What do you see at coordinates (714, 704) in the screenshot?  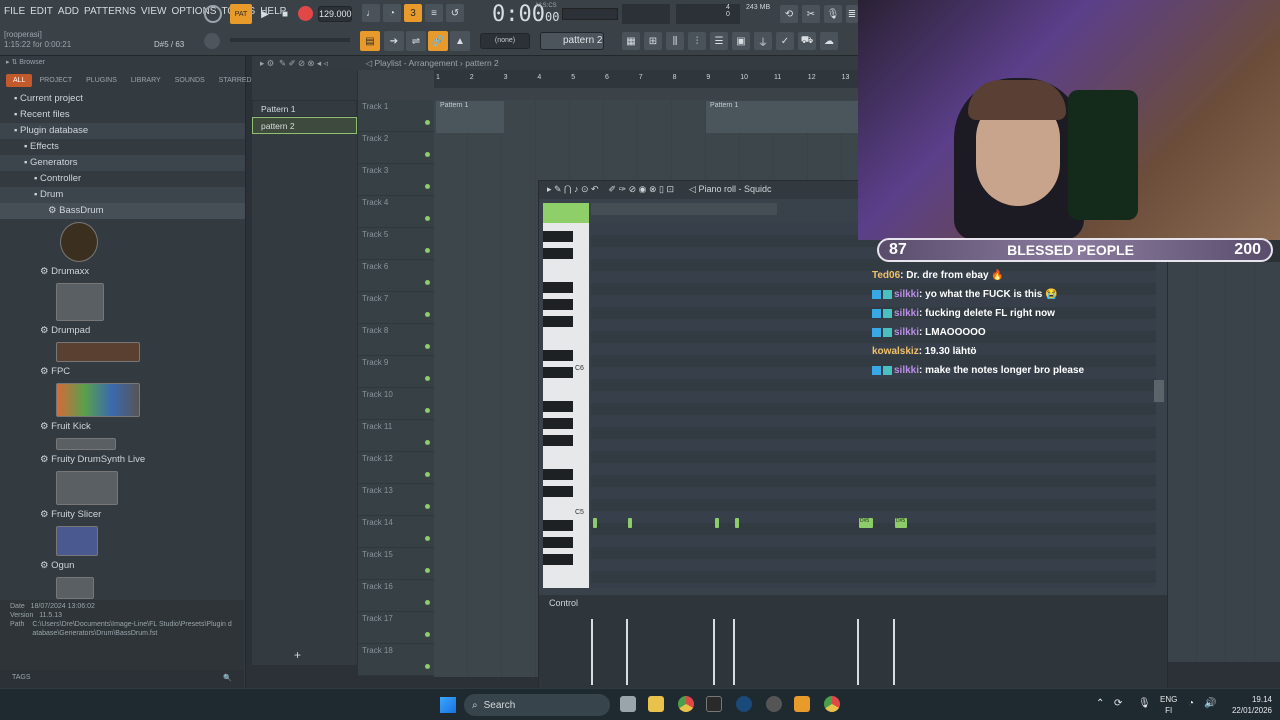 I see `epic-games-icon` at bounding box center [714, 704].